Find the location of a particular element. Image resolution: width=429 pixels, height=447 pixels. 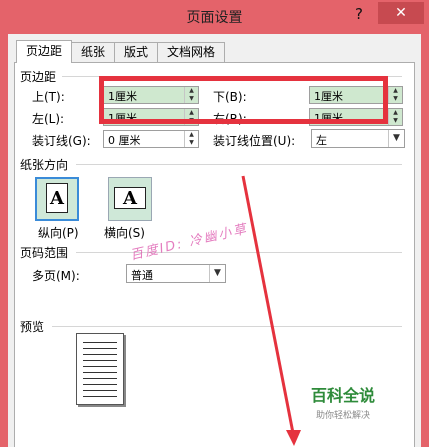

orientation-separator is located at coordinates (239, 164).